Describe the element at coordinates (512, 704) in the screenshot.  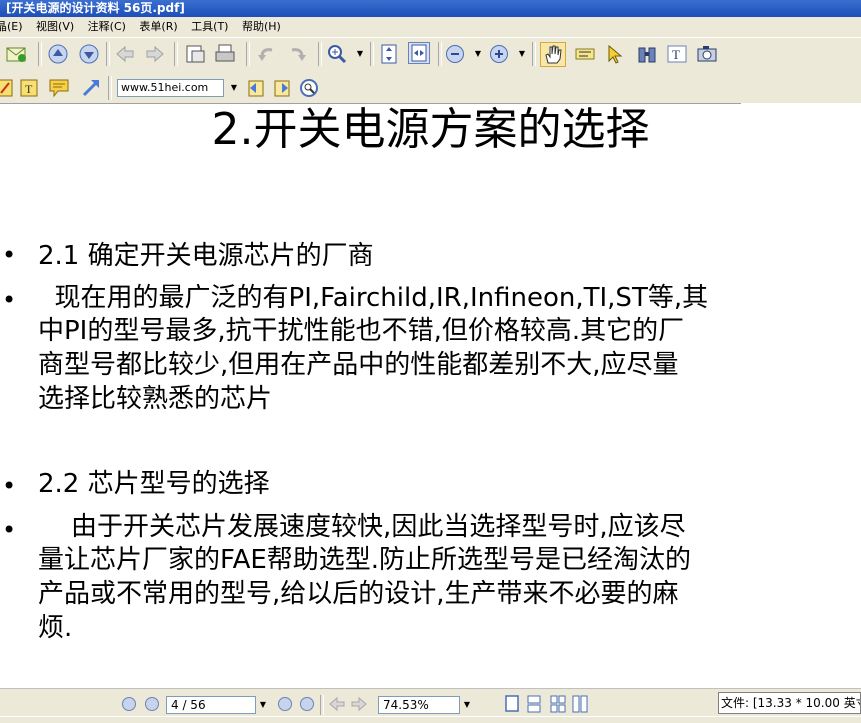
I see `single-page-icon` at that location.